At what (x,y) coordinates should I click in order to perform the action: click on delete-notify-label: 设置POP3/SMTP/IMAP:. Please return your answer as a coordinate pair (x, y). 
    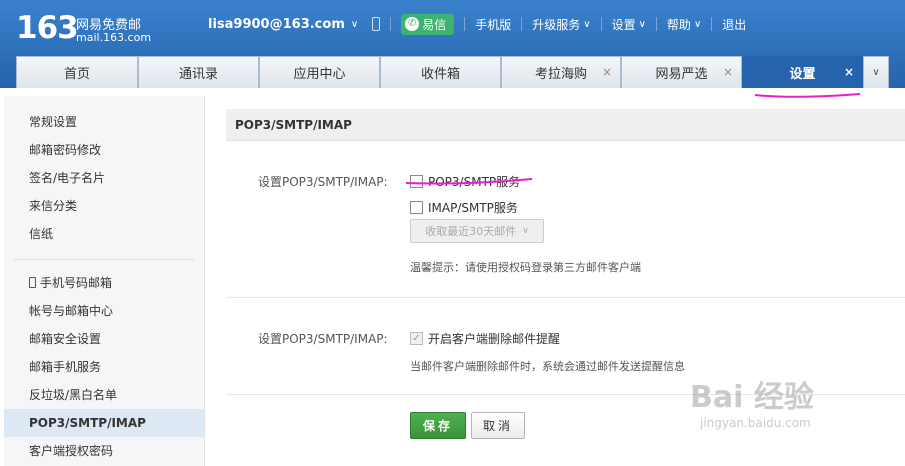
    Looking at the image, I should click on (323, 339).